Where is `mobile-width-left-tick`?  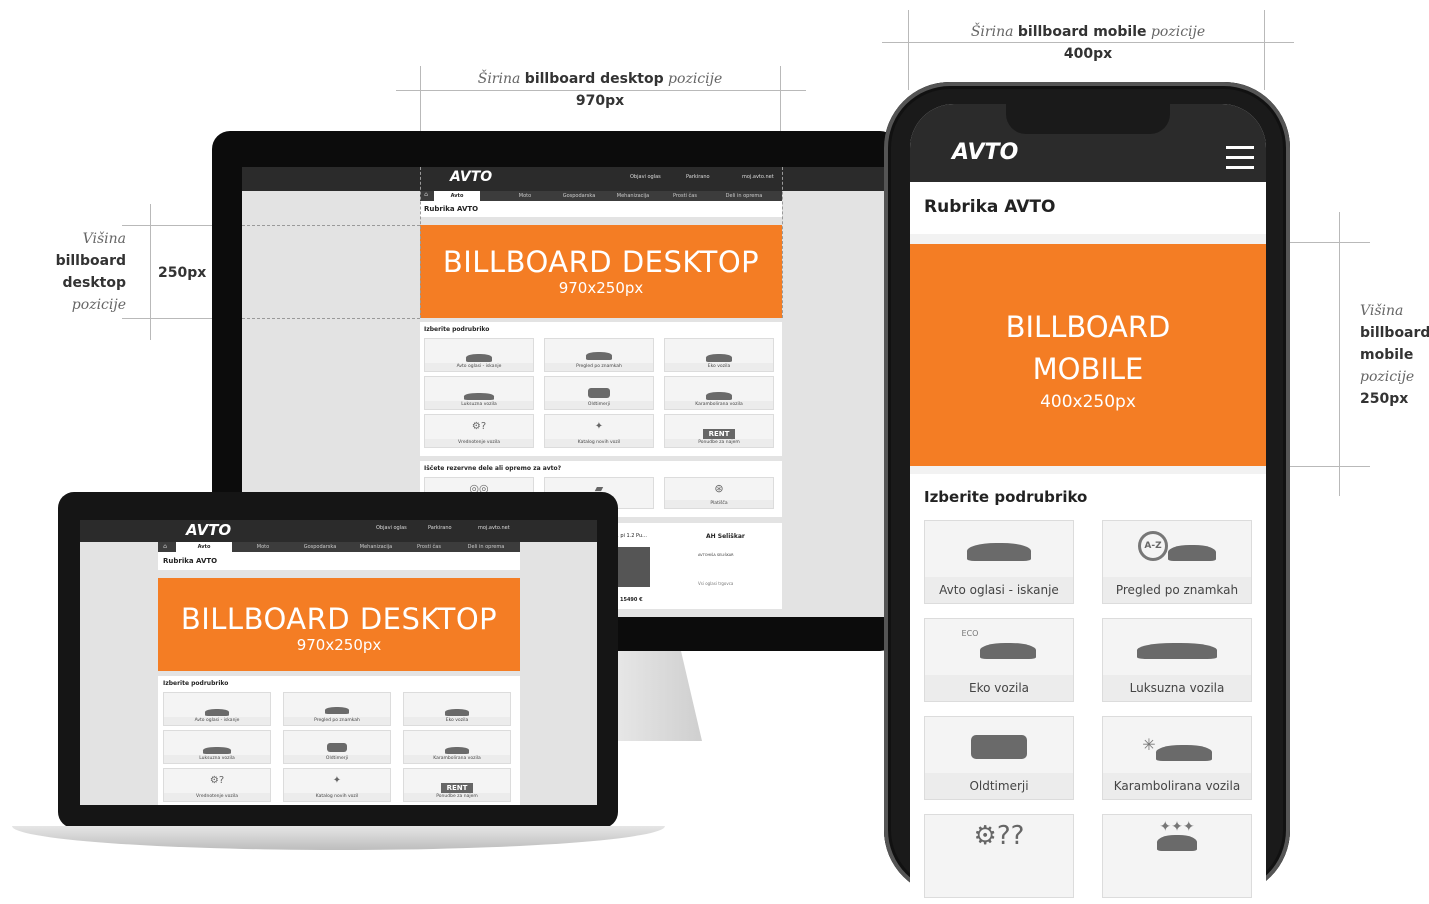 mobile-width-left-tick is located at coordinates (908, 50).